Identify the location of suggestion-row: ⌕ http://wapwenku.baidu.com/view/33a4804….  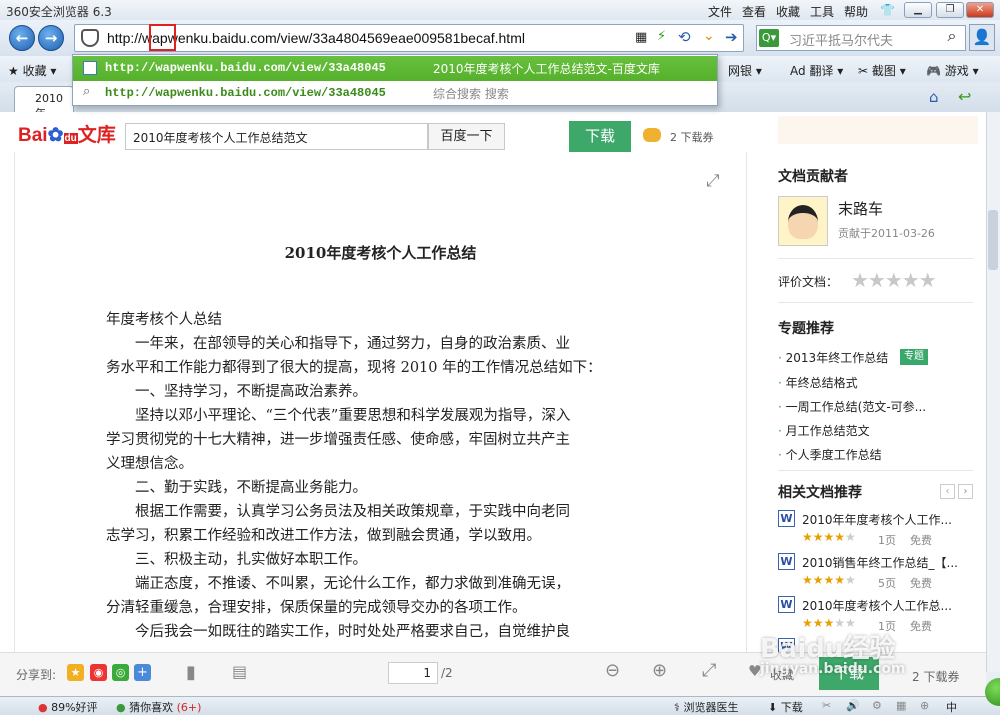
(395, 93).